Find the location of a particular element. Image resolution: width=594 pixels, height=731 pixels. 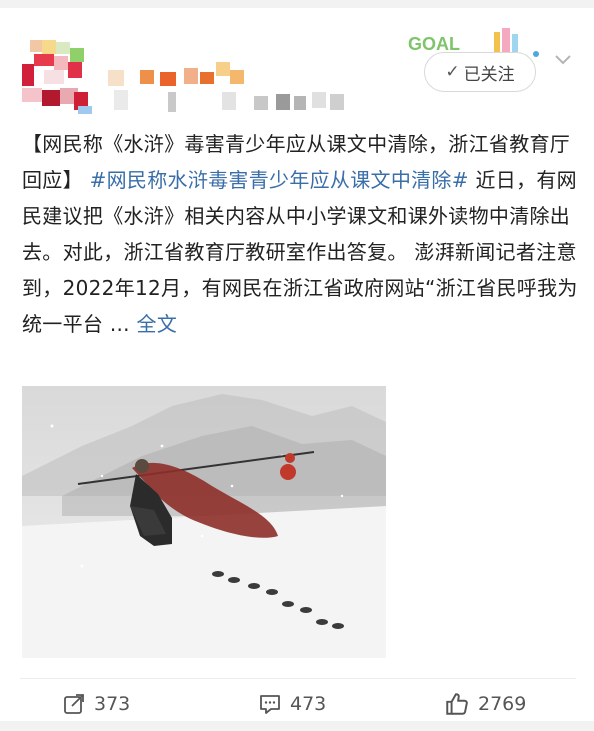

like-button: 2769 is located at coordinates (485, 704).